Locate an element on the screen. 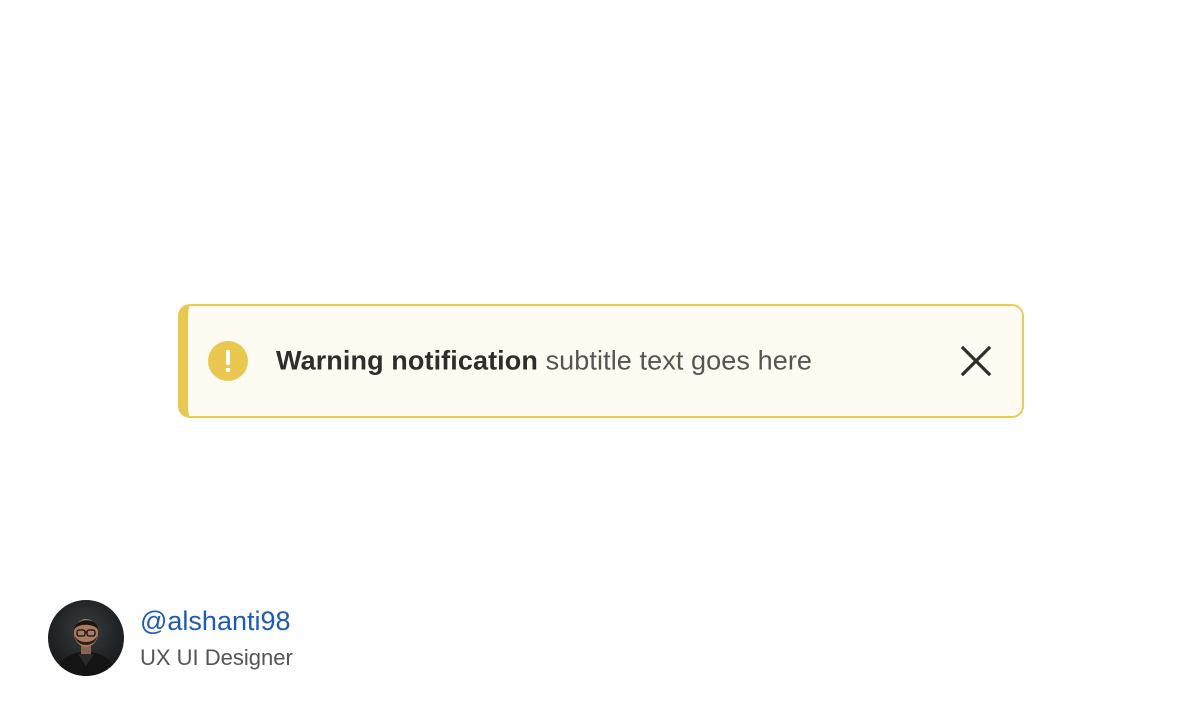 This screenshot has width=1200, height=720. avatar is located at coordinates (86, 638).